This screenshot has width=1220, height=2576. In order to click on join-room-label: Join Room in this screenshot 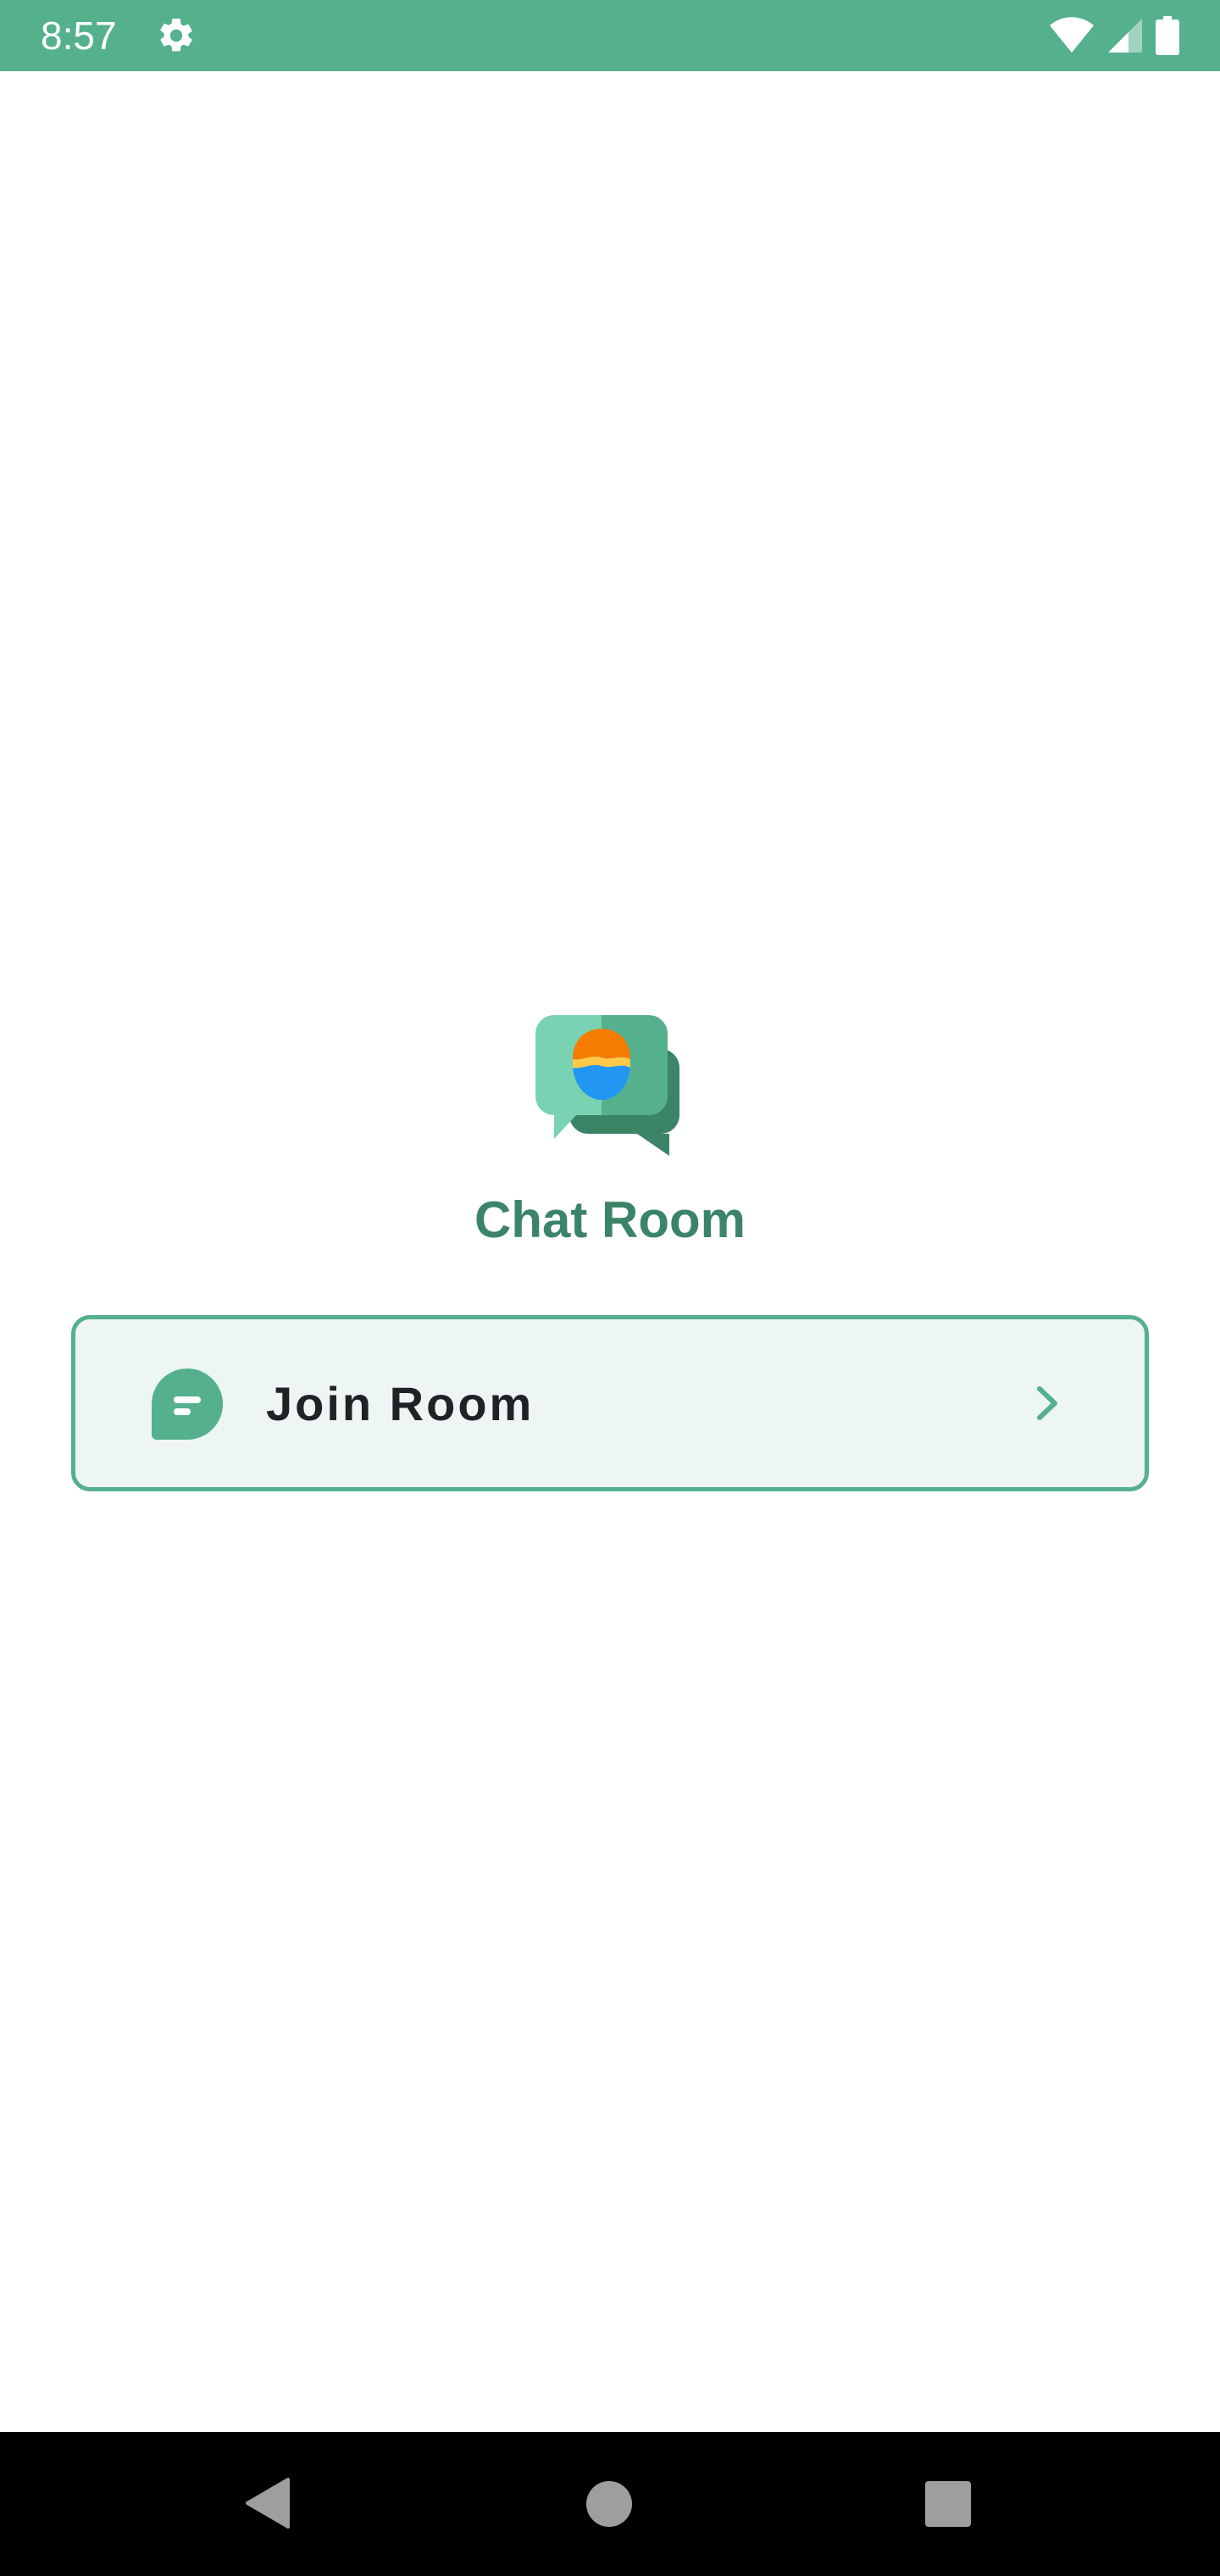, I will do `click(400, 1403)`.